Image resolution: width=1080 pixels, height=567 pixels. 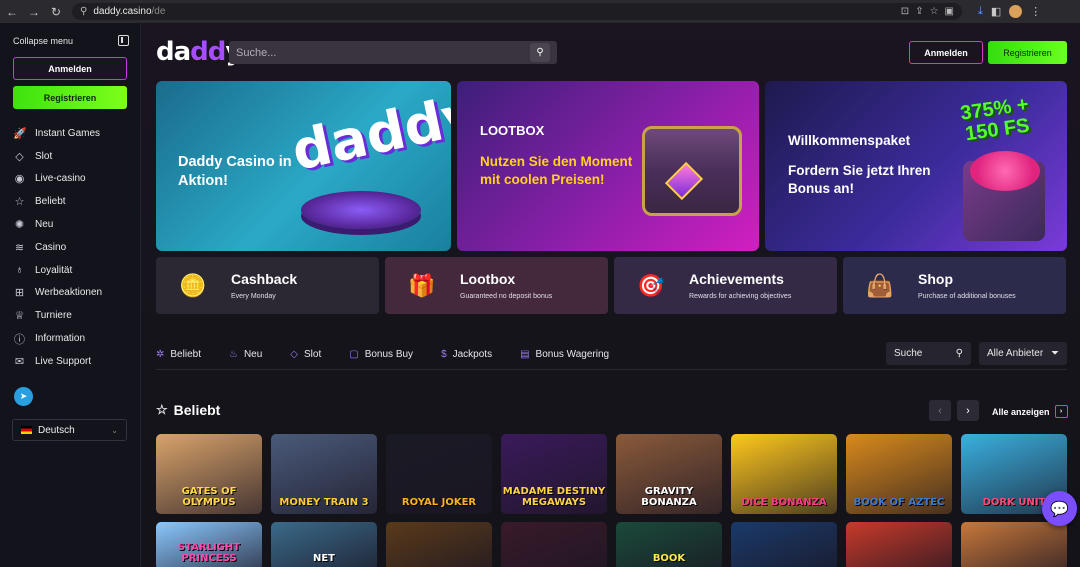 What do you see at coordinates (980, 11) in the screenshot?
I see `download-icon: ⤓` at bounding box center [980, 11].